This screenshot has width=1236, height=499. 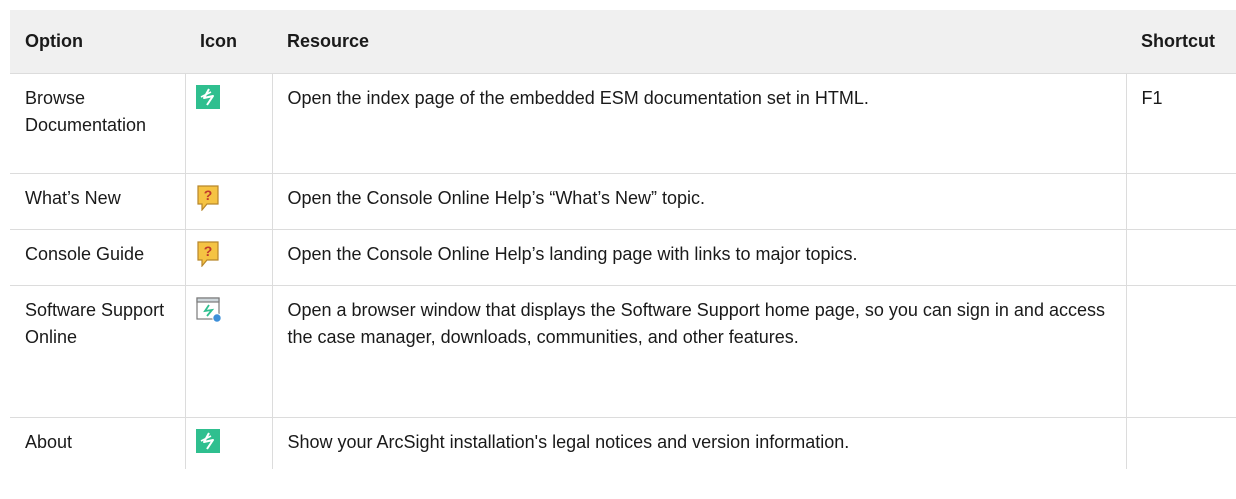 What do you see at coordinates (1181, 42) in the screenshot?
I see `column-header-shortcut: Shortcut` at bounding box center [1181, 42].